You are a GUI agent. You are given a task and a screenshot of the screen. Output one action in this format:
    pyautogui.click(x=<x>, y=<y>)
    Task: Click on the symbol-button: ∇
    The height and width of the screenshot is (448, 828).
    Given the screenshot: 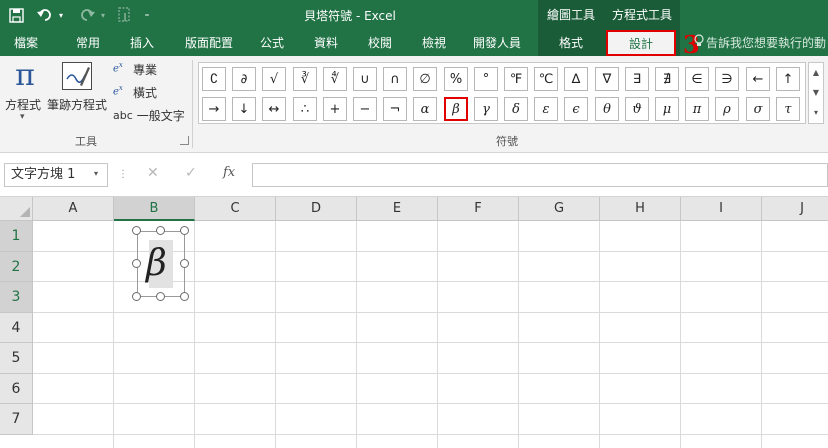 What is the action you would take?
    pyautogui.click(x=607, y=79)
    